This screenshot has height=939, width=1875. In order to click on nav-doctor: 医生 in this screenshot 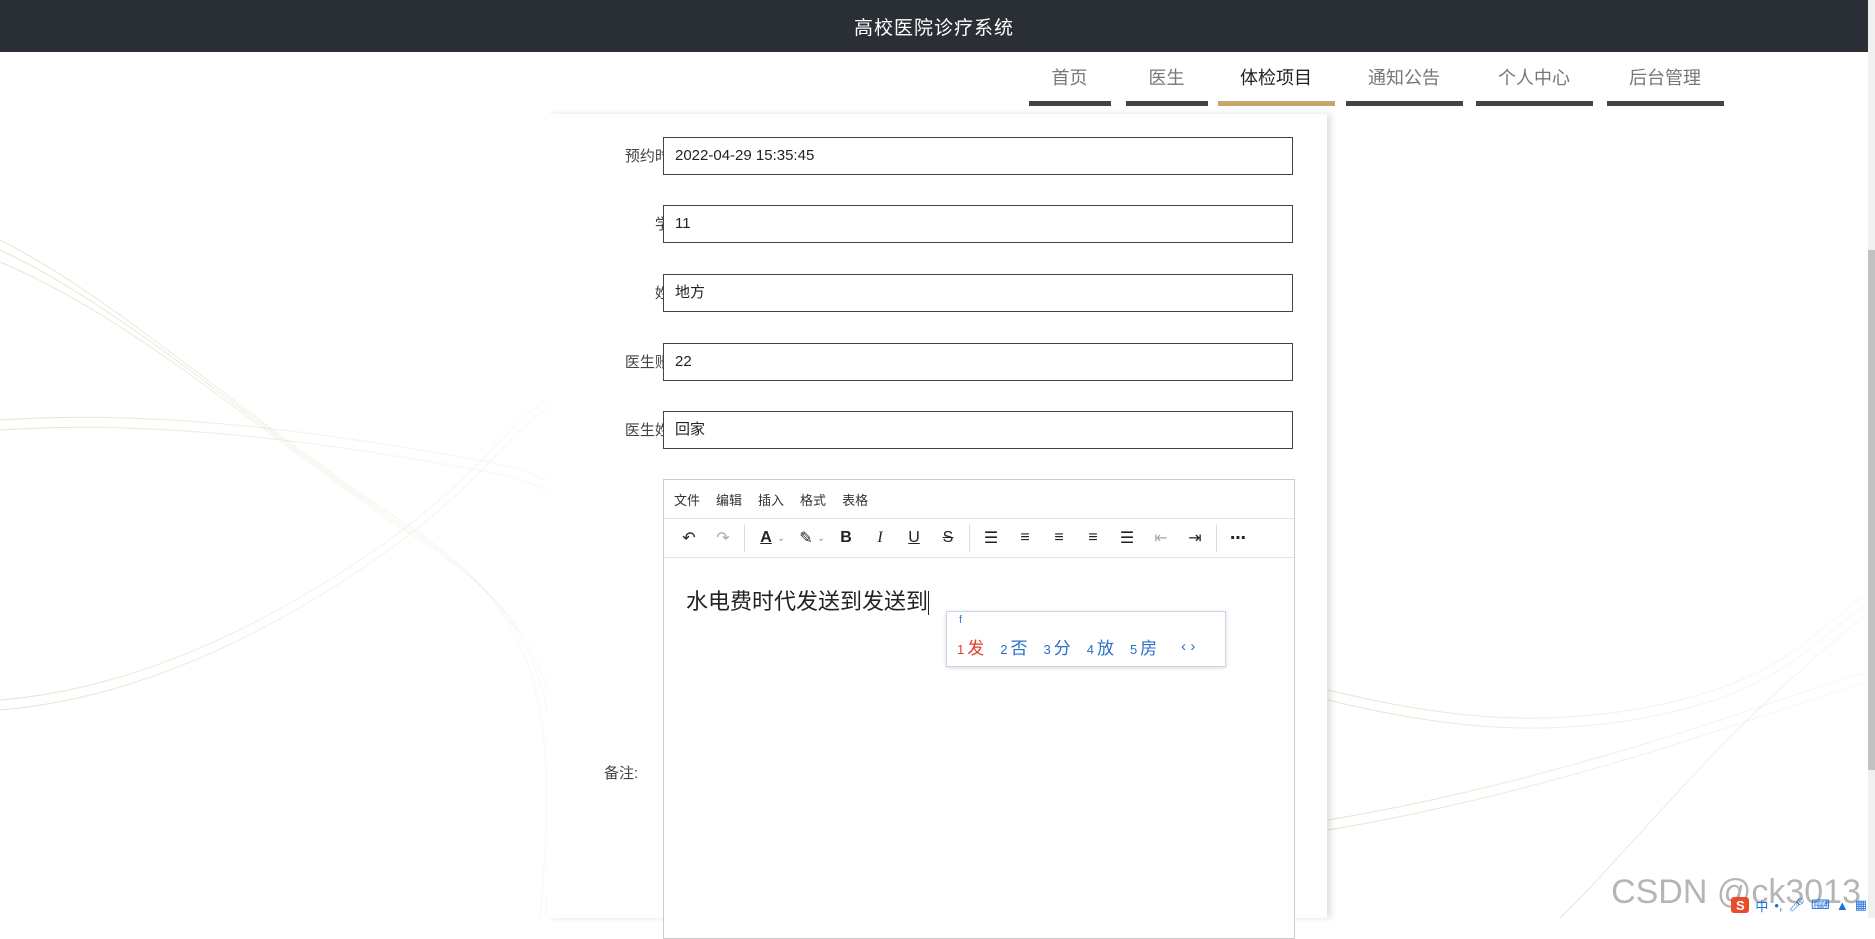, I will do `click(1166, 79)`.